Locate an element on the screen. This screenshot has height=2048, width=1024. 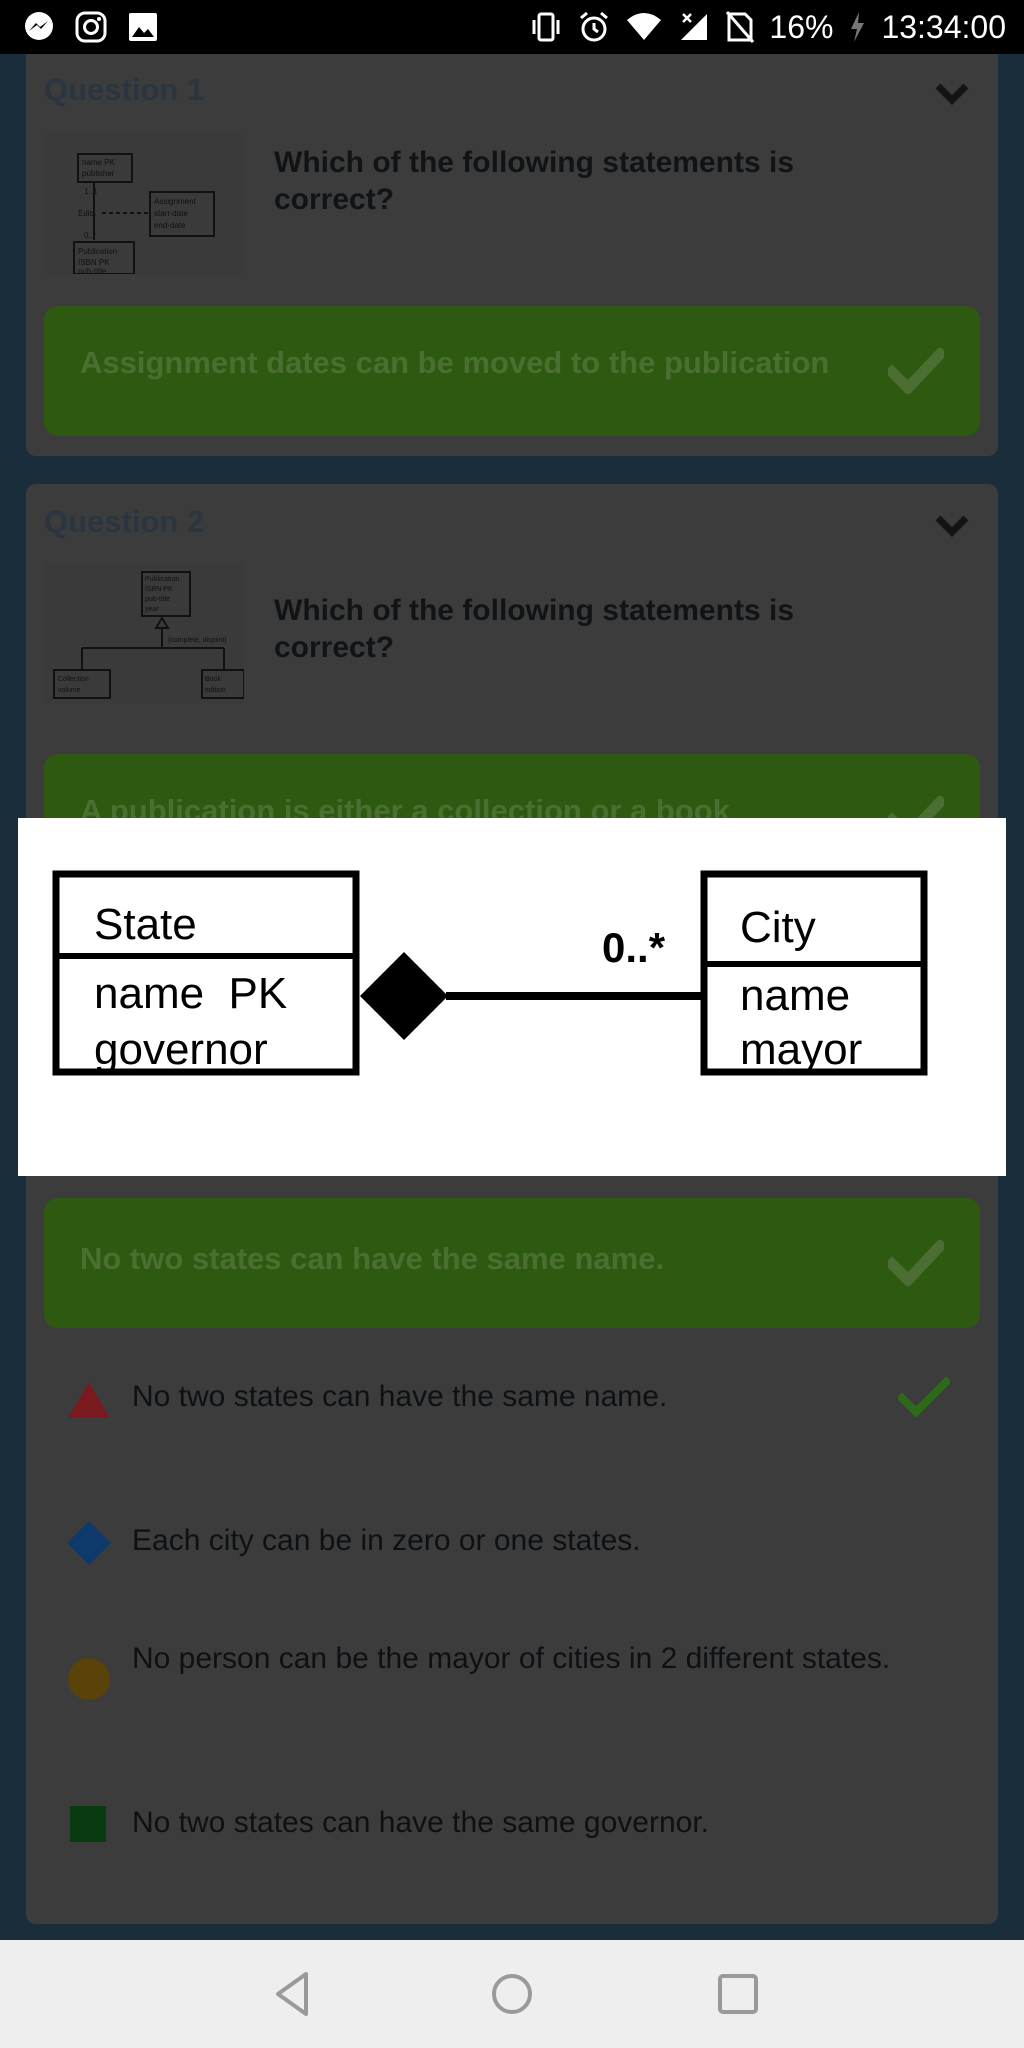
thumb-text: Edits is located at coordinates (87, 213).